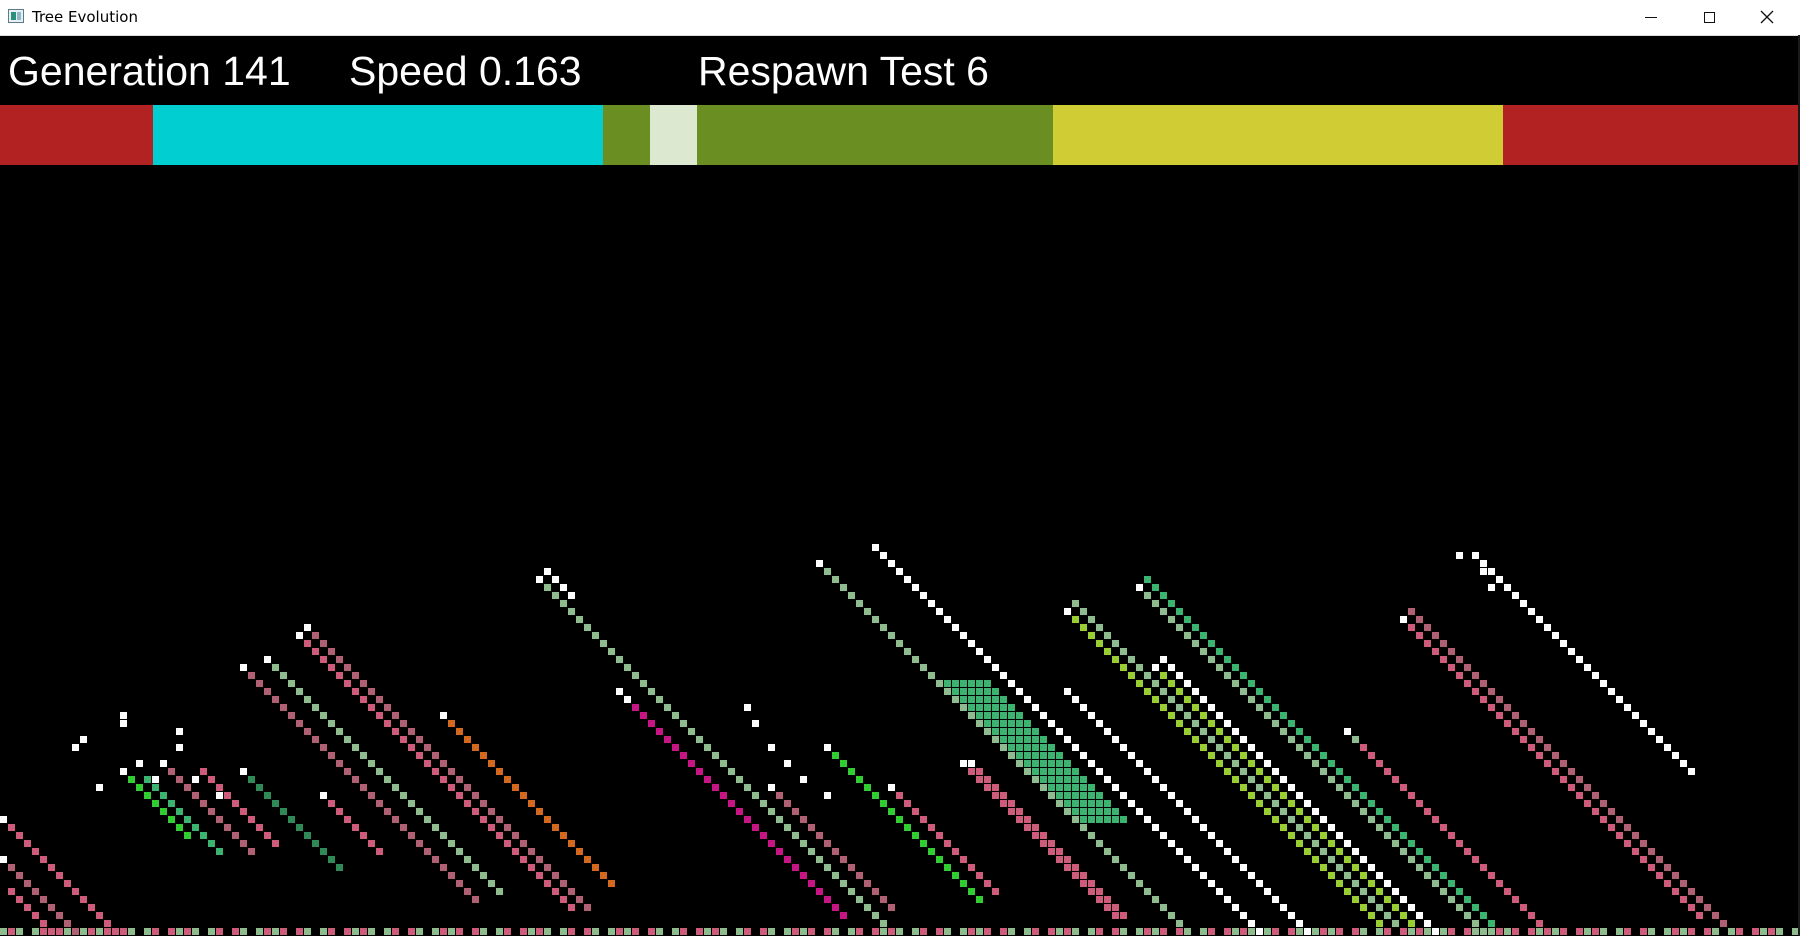 The height and width of the screenshot is (936, 1800). Describe the element at coordinates (626, 135) in the screenshot. I see `genome-segment` at that location.